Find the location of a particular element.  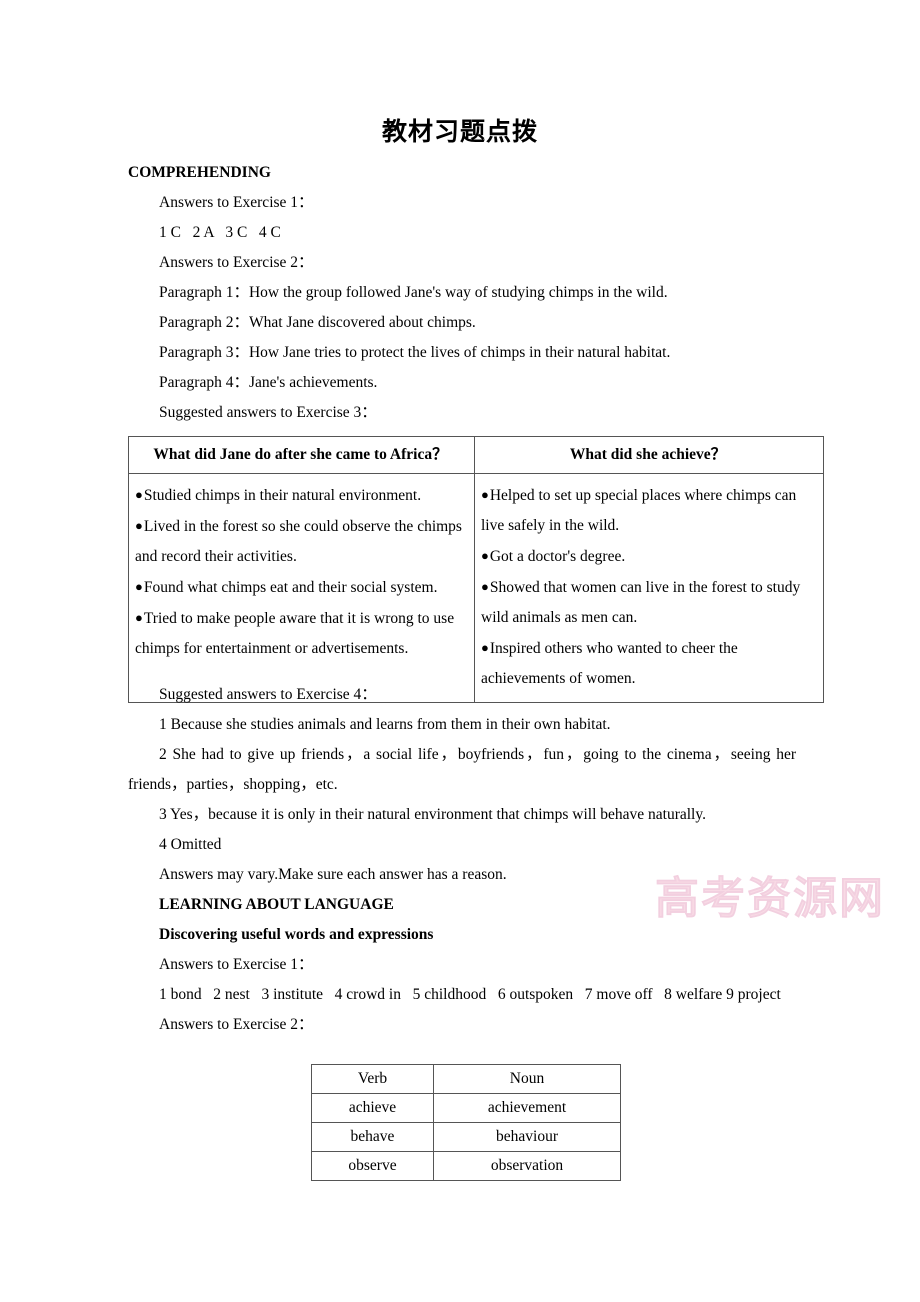

table-header-right: What did she achieve？ is located at coordinates (649, 455).